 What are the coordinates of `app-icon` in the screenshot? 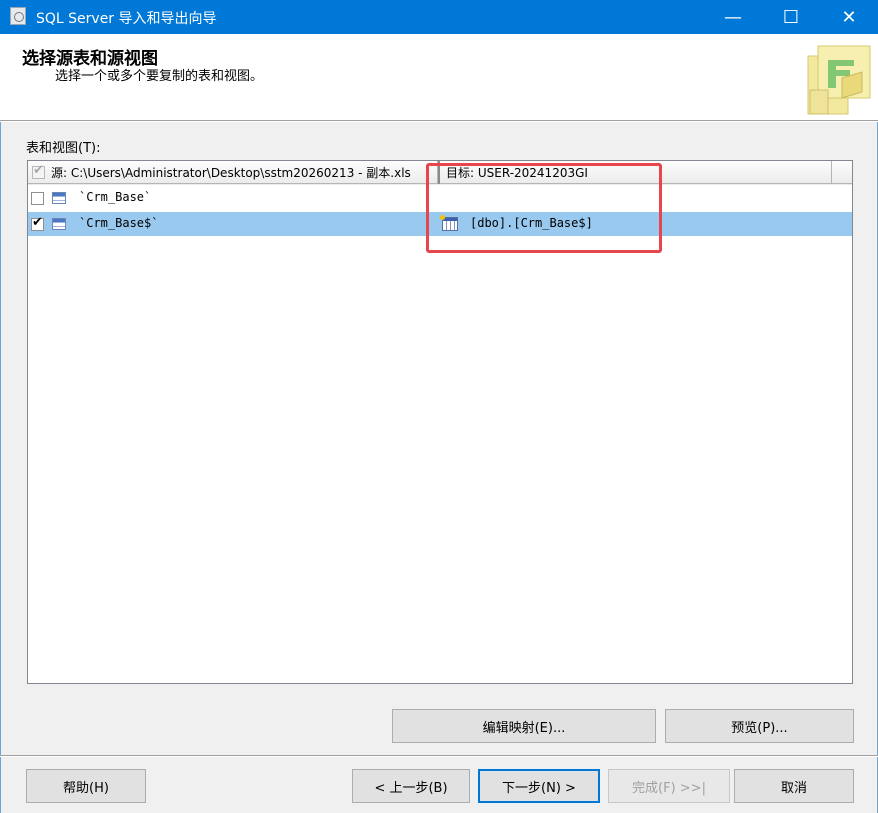 It's located at (18, 16).